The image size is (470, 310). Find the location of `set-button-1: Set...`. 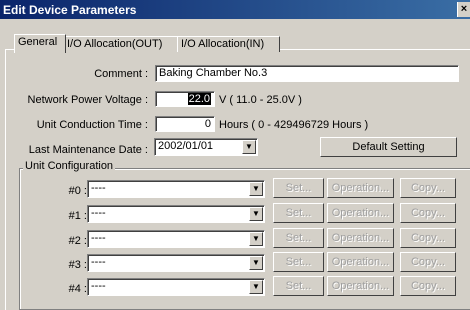

set-button-1: Set... is located at coordinates (298, 213).